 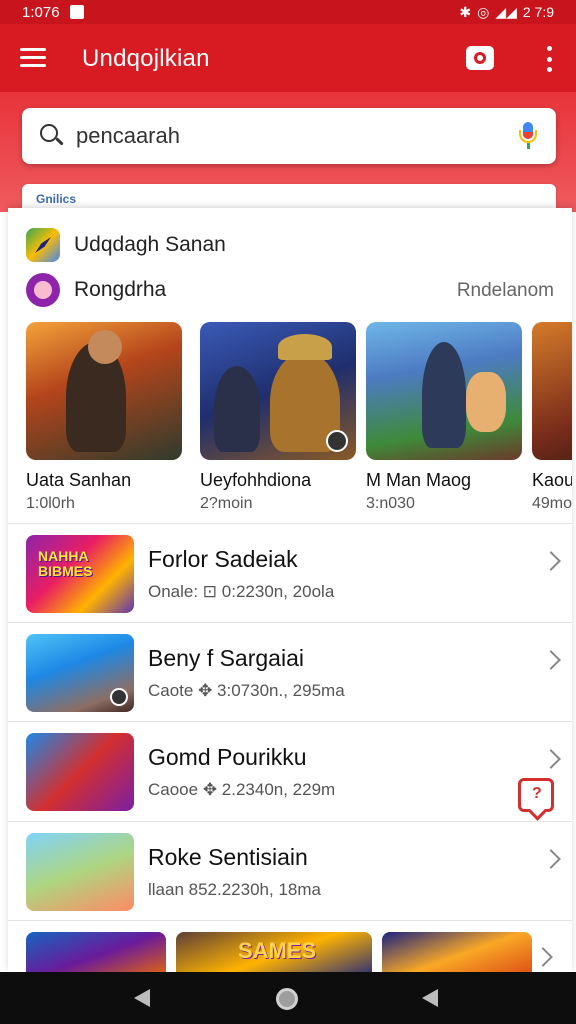 I want to click on recents-icon, so click(x=430, y=998).